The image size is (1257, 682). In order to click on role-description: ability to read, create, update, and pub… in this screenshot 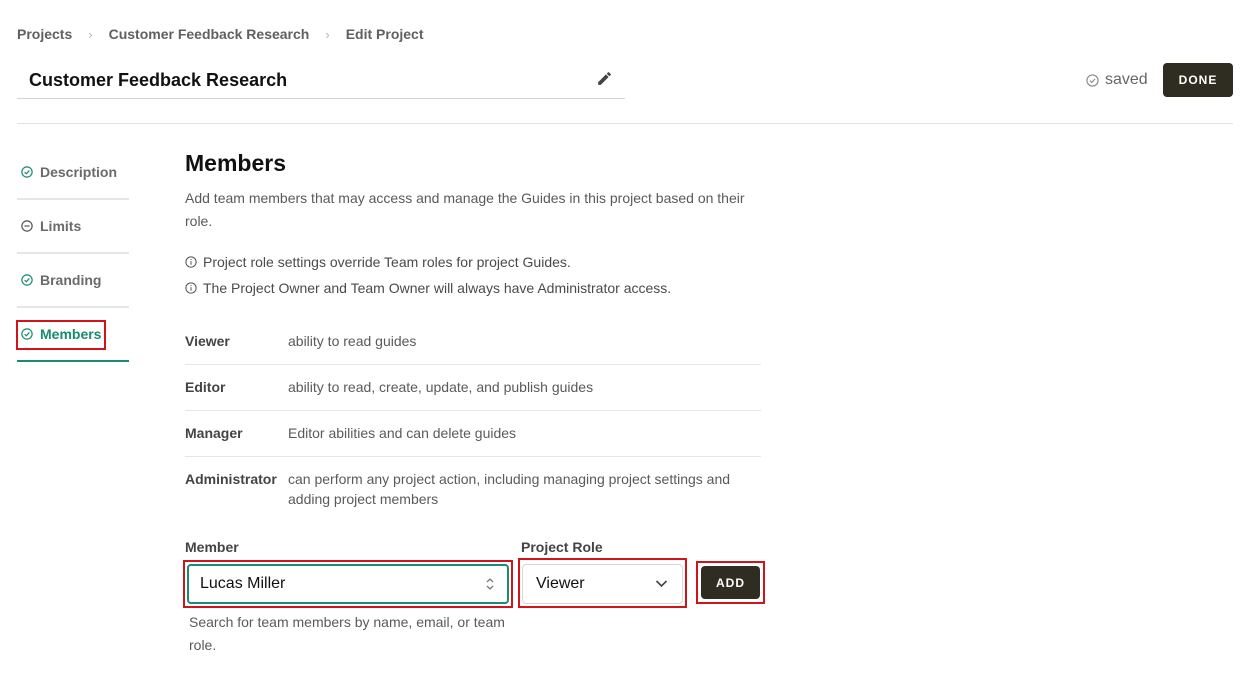, I will do `click(441, 387)`.